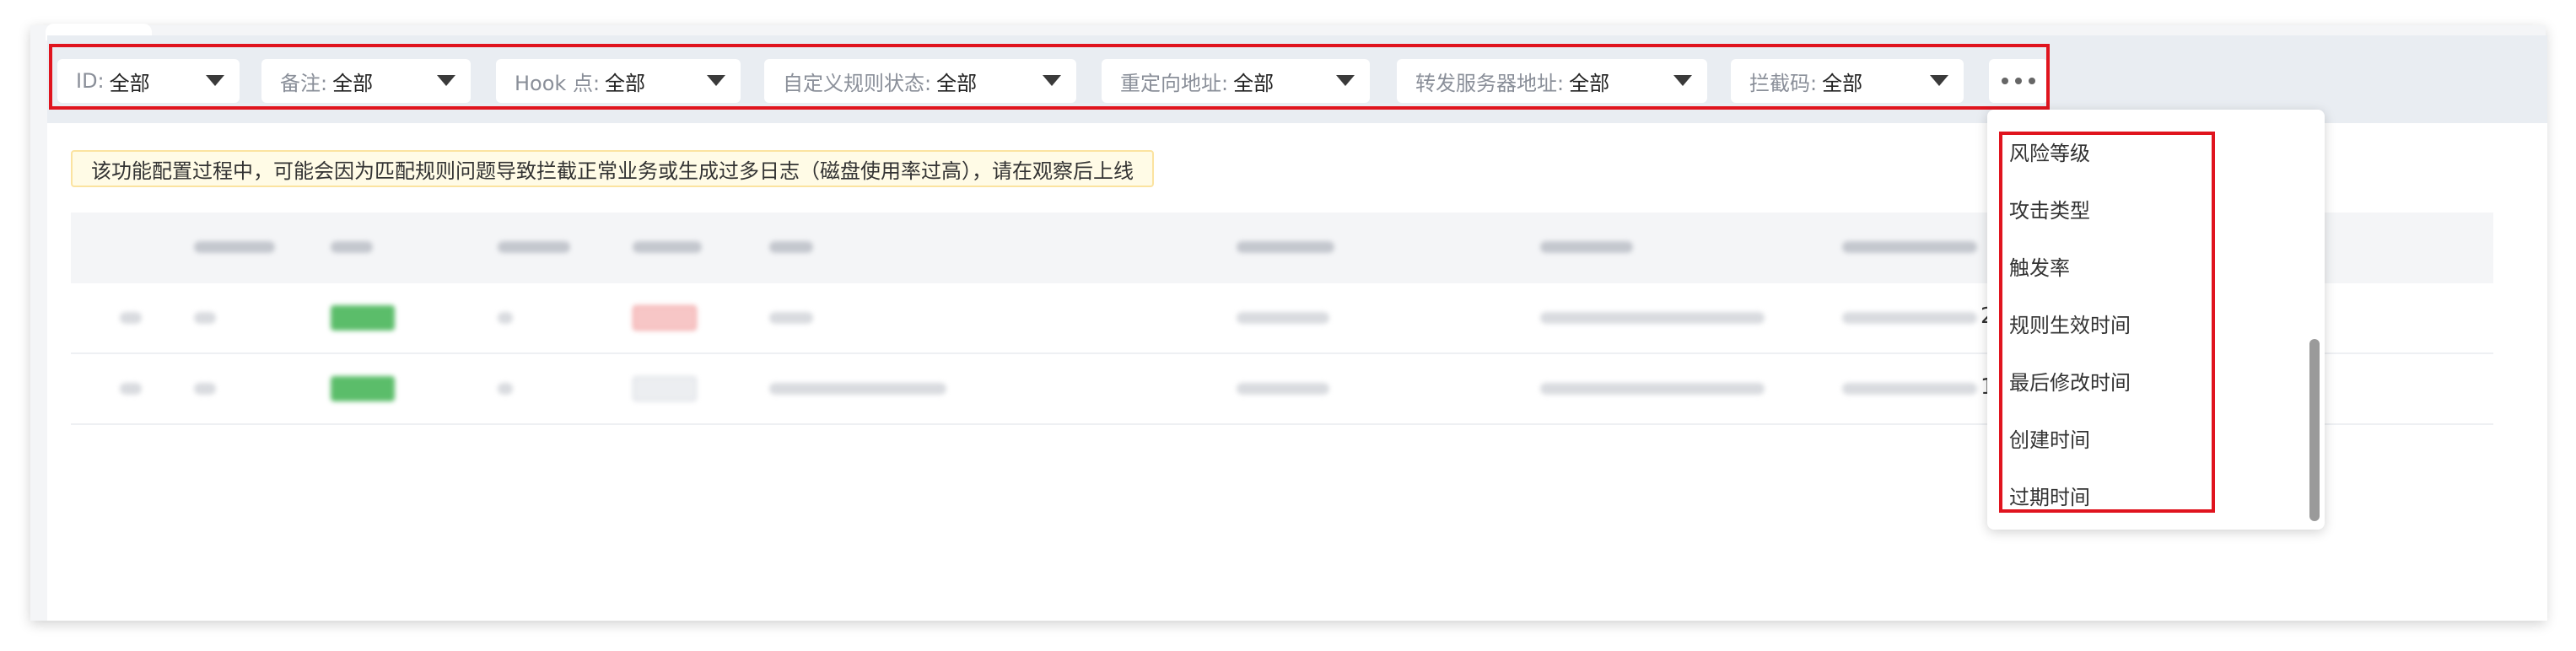 Image resolution: width=2576 pixels, height=651 pixels. I want to click on dropdown-item-attack-type: 攻击类型, so click(2049, 208).